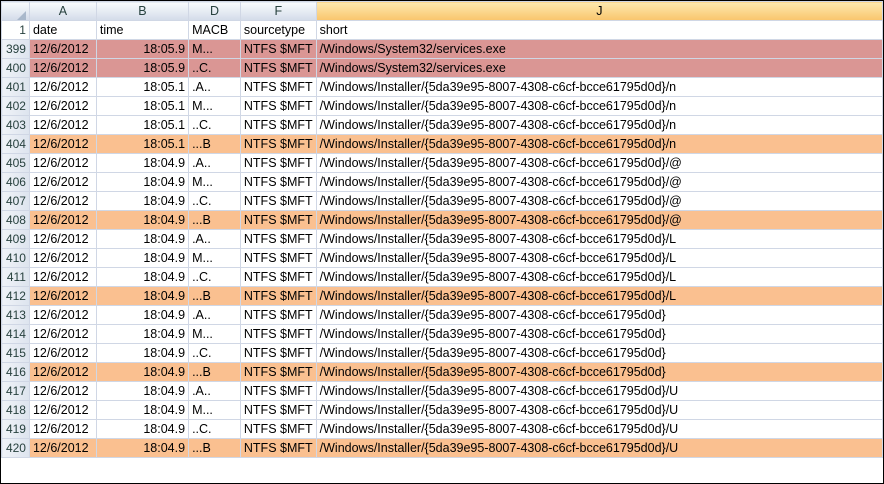  I want to click on cell-short: /Windows/System32/services.exe, so click(599, 49).